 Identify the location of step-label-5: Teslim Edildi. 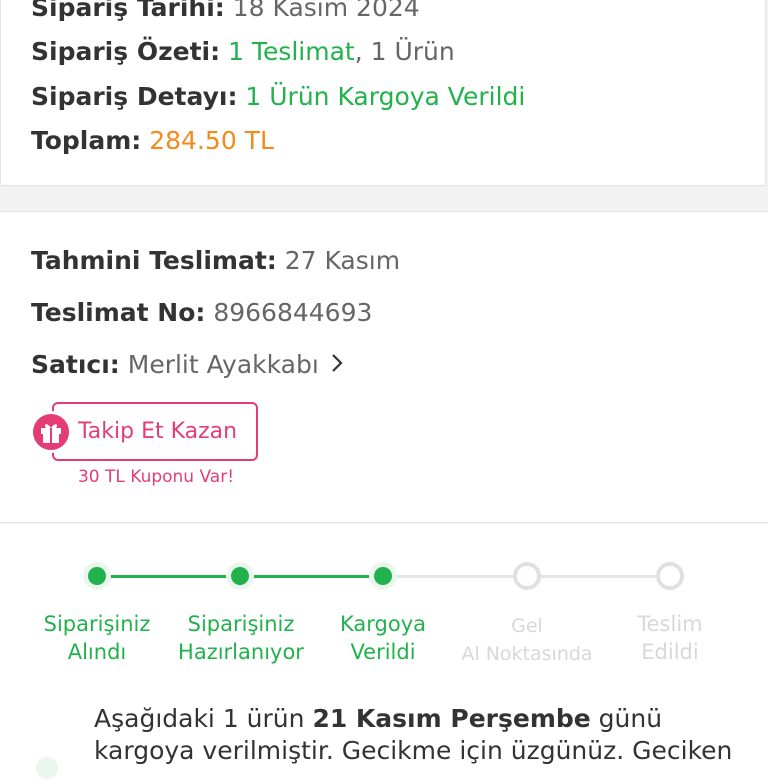
(670, 638).